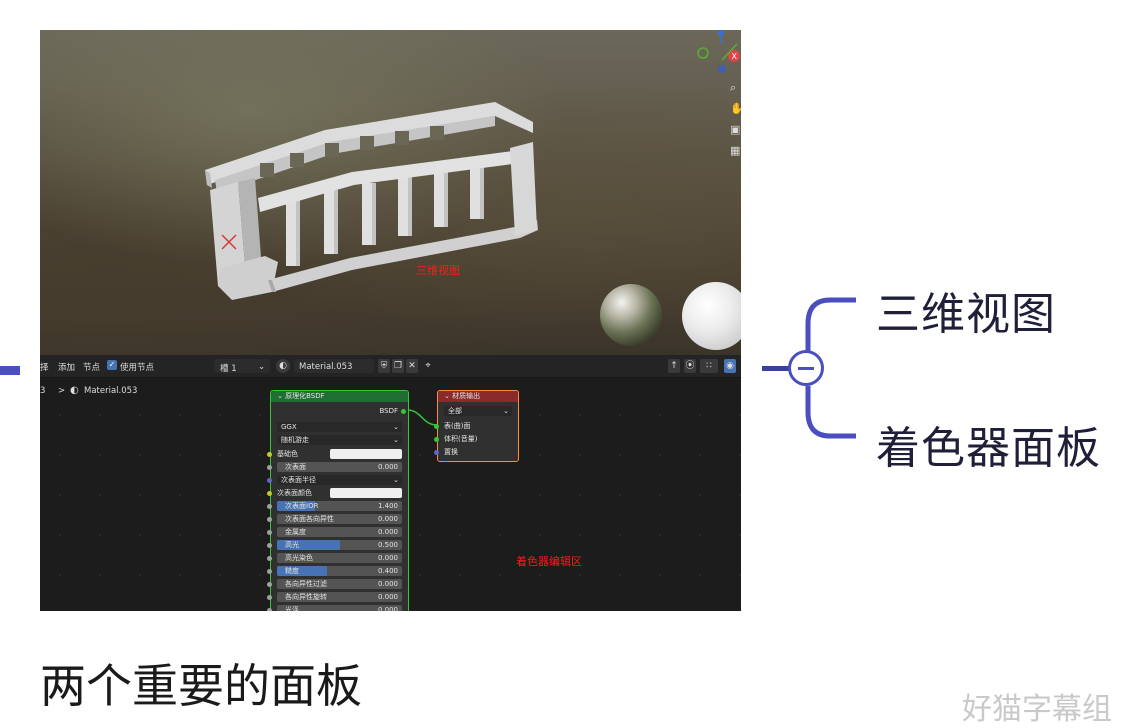 This screenshot has height=728, width=1125. Describe the element at coordinates (716, 55) in the screenshot. I see `navigation-gizmo: X` at that location.